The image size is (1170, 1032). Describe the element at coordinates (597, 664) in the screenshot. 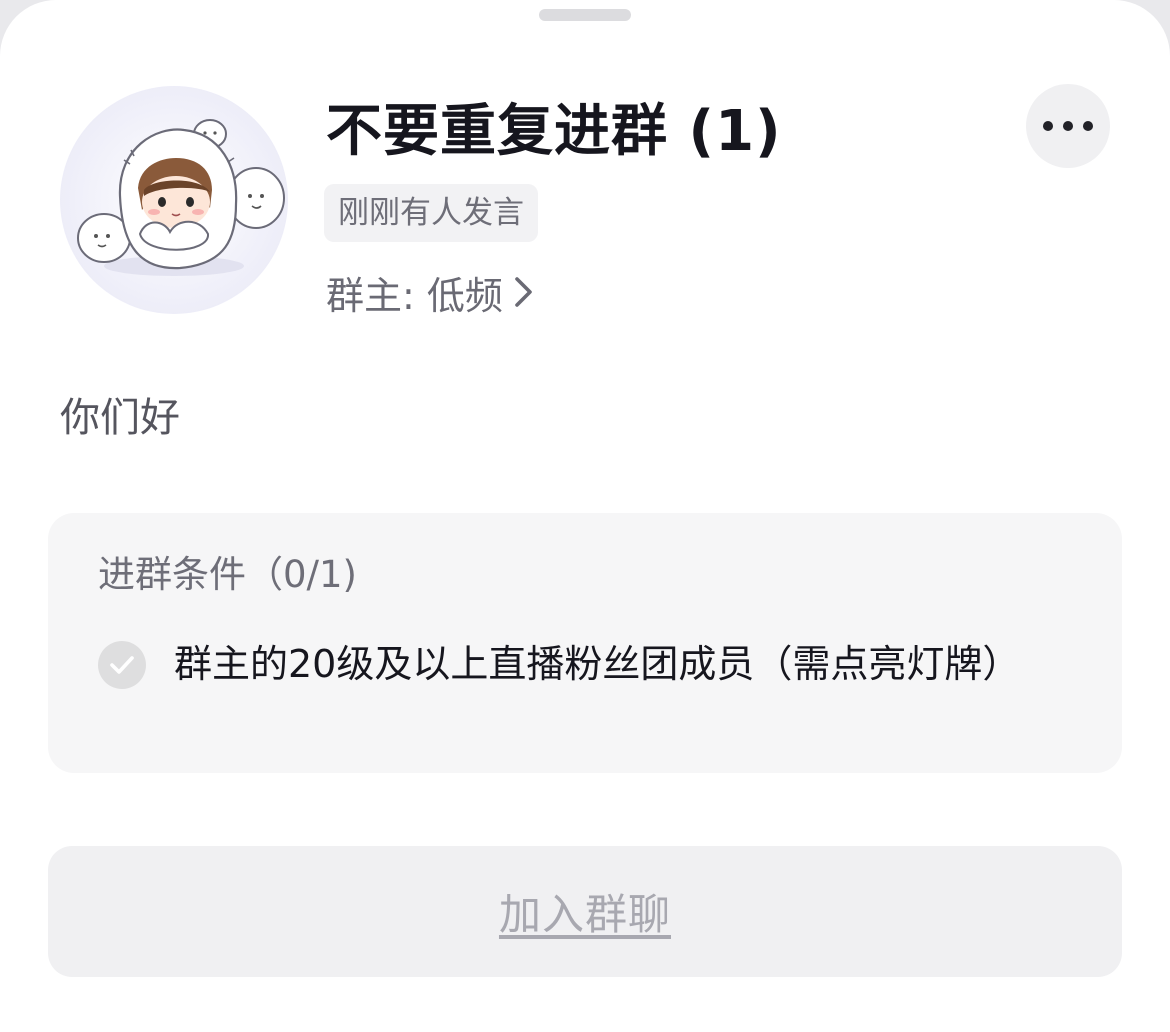

I see `condition-text: 群主的20级及以上直播粉丝团成员（需点亮灯牌）` at that location.